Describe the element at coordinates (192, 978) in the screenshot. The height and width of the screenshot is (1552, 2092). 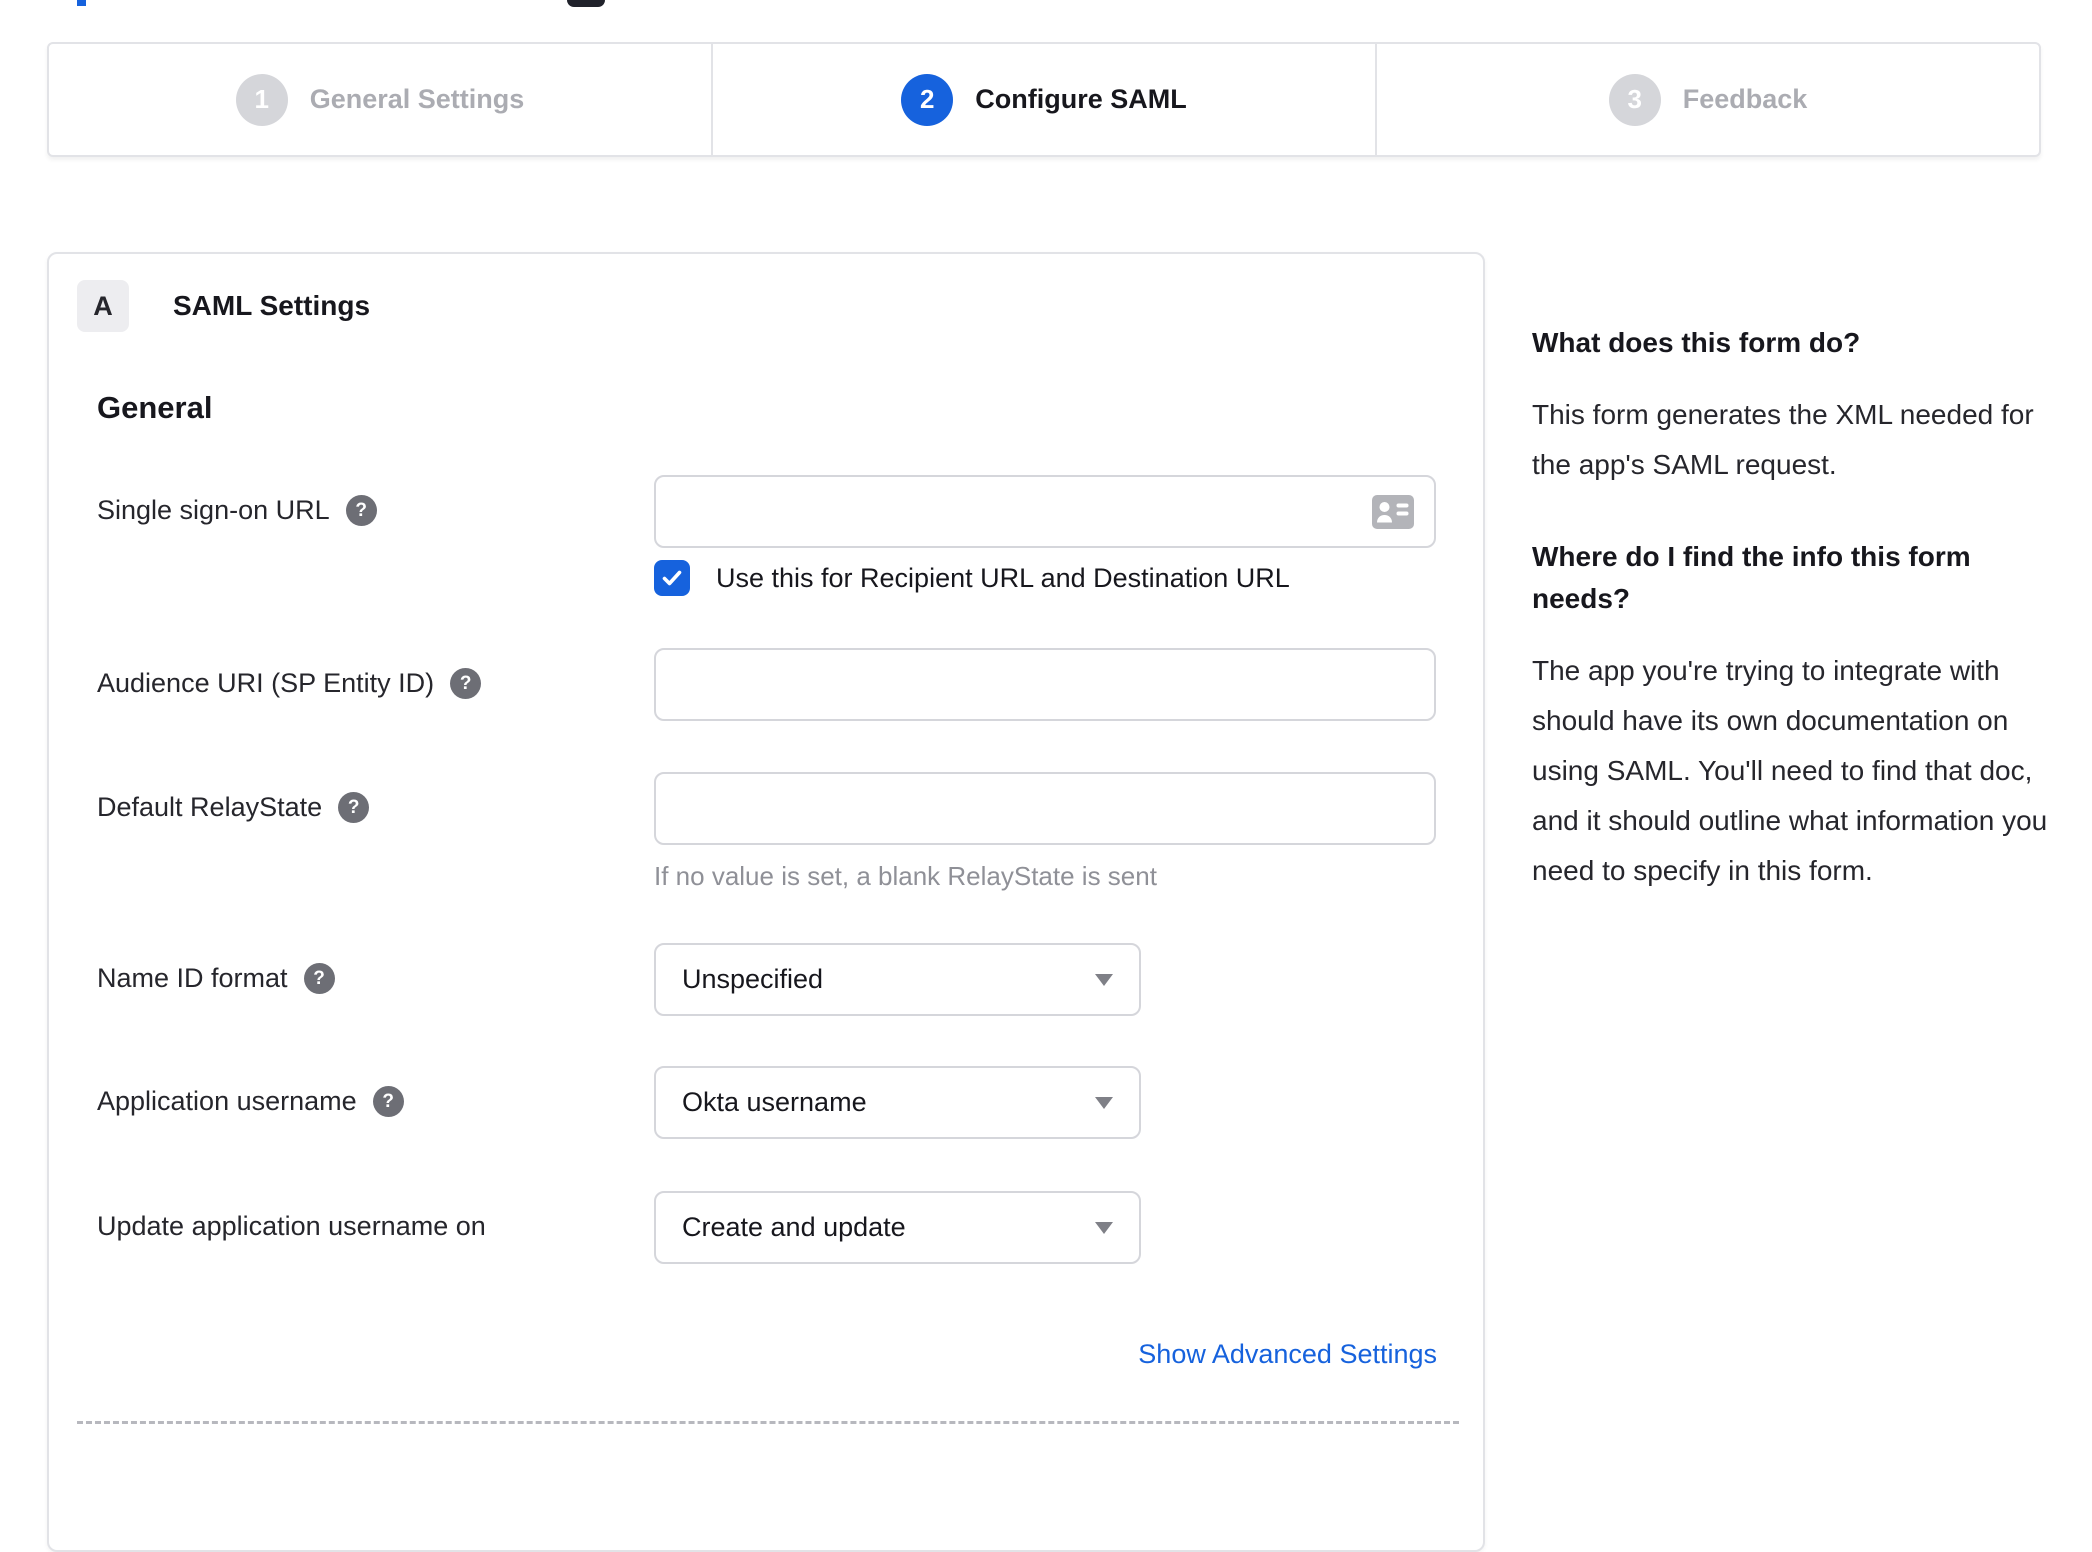
I see `name-id-format-label: Name ID format` at that location.